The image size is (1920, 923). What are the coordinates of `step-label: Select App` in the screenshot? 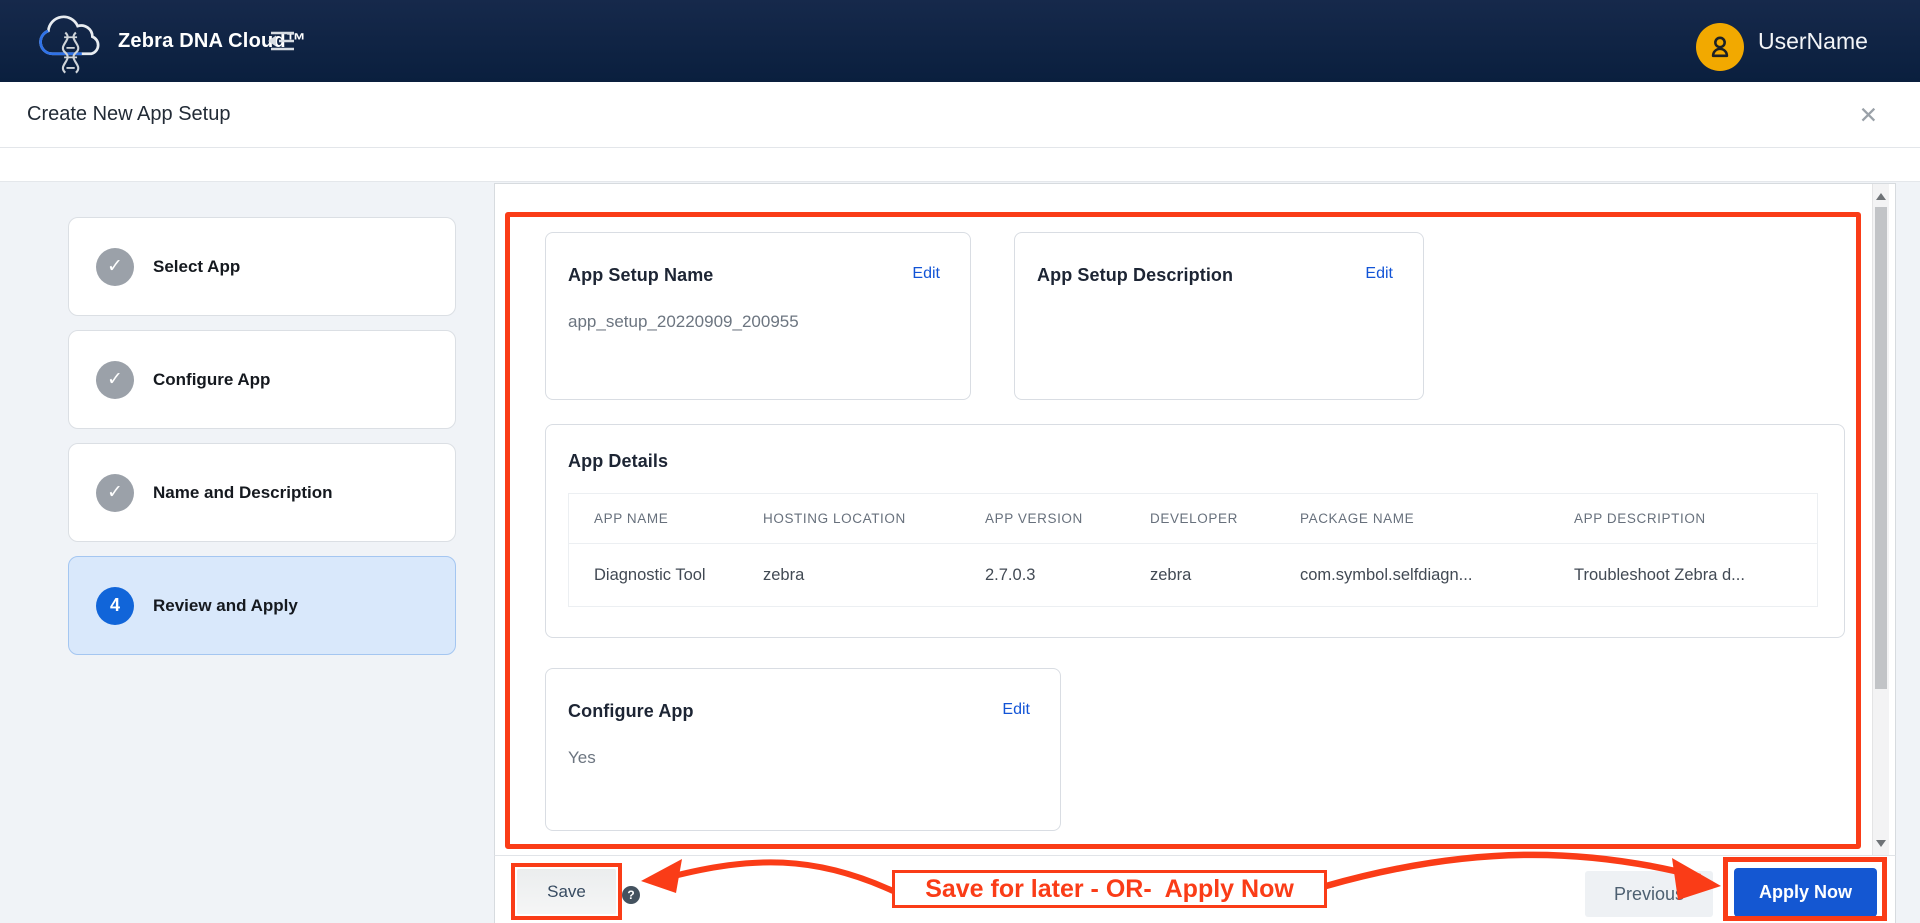 It's located at (197, 266).